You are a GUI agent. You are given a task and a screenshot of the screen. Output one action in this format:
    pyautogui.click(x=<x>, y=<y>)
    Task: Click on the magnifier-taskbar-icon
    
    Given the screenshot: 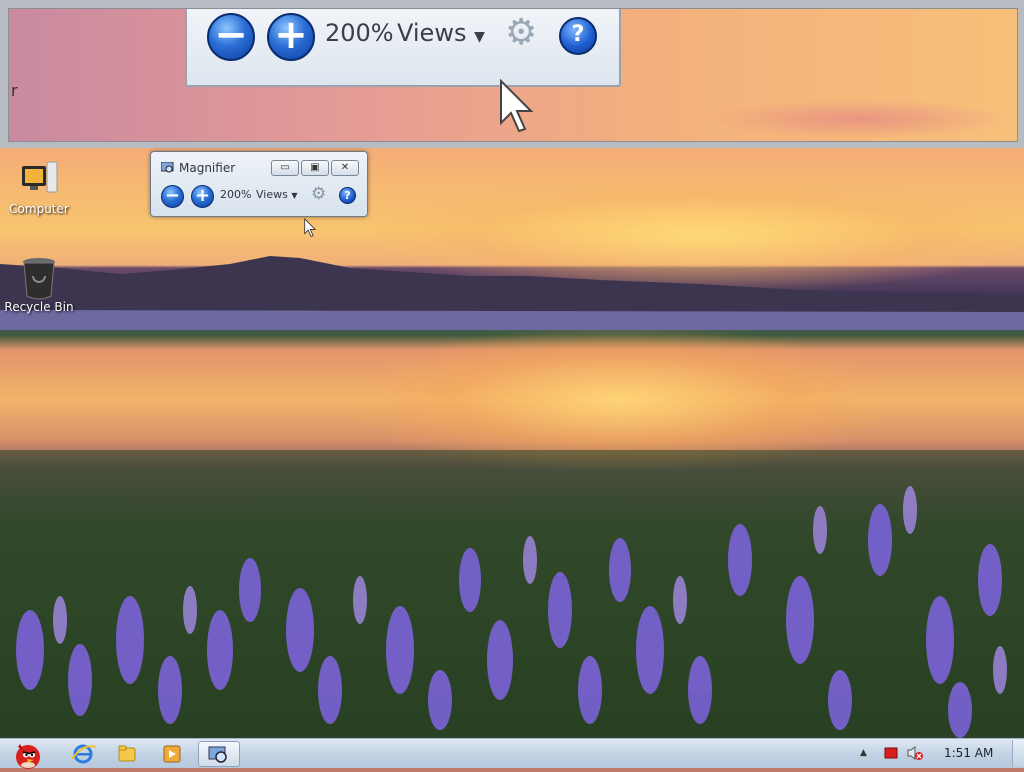 What is the action you would take?
    pyautogui.click(x=217, y=754)
    